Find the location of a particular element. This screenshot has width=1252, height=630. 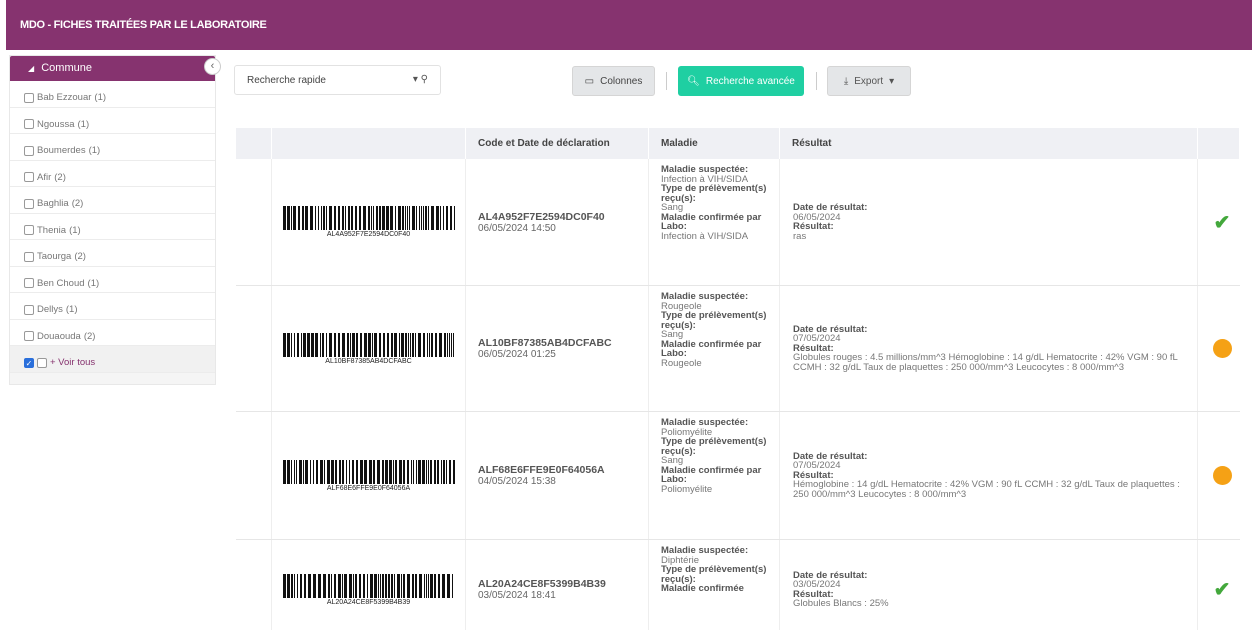

header-code-date: Code et Date de déclaration is located at coordinates (557, 143).